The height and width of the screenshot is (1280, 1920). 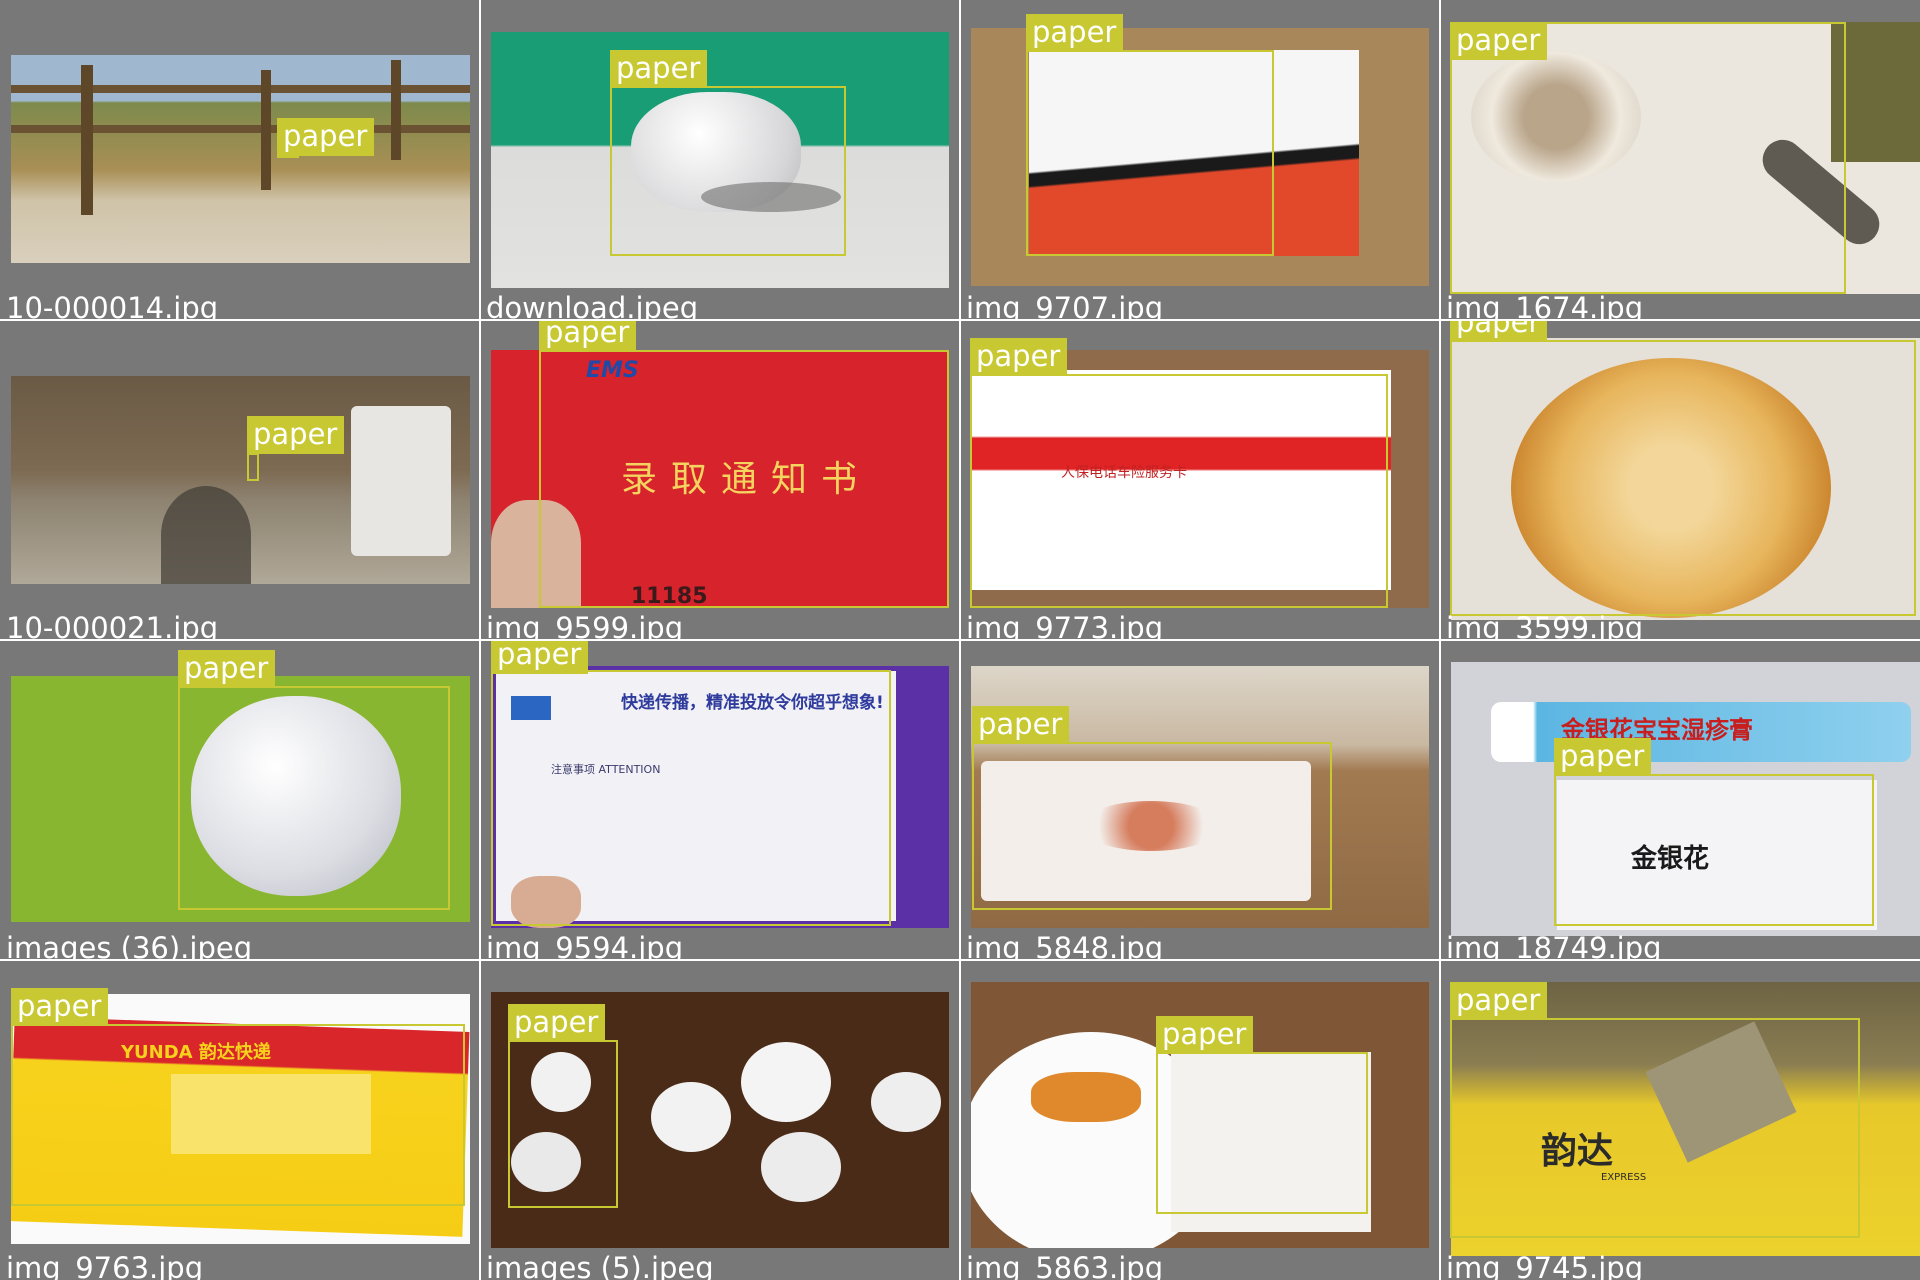 I want to click on tile-img-18749: 金银花宝宝湿疹膏 金银花 paper img_18749.jpg, so click(x=1680, y=800).